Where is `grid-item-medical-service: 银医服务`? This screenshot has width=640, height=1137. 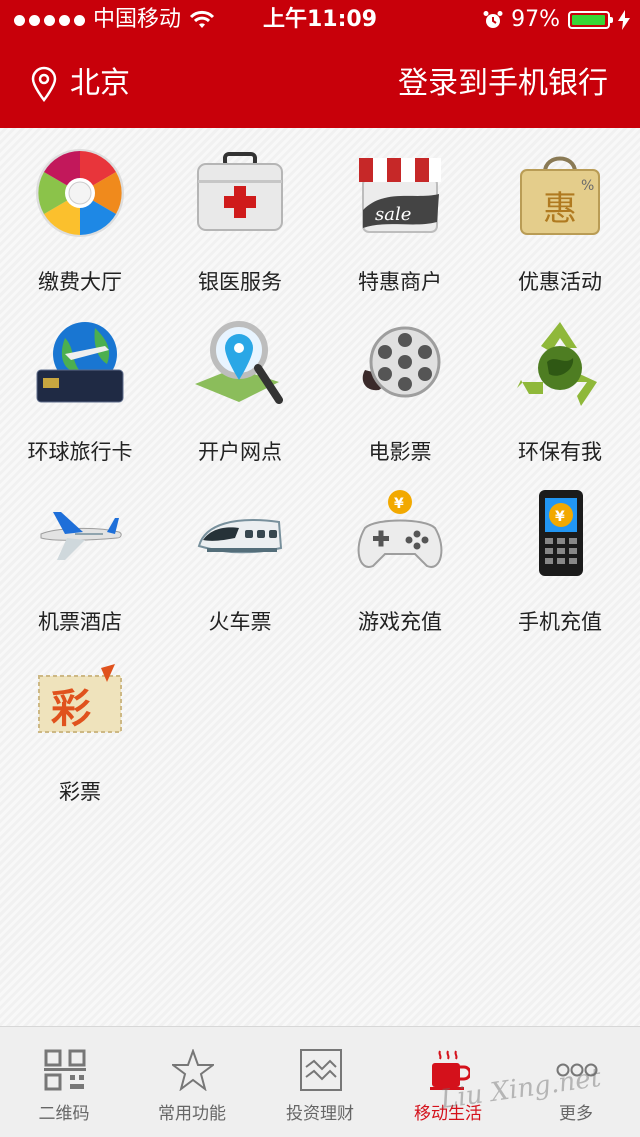 grid-item-medical-service: 银医服务 is located at coordinates (240, 213).